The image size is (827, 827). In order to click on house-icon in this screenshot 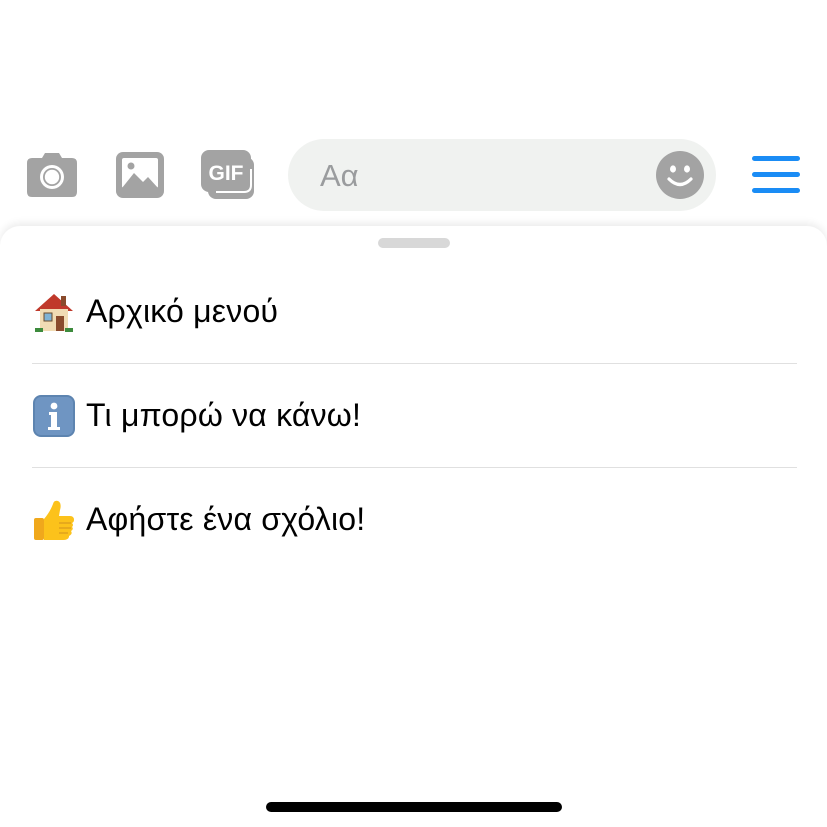, I will do `click(54, 312)`.